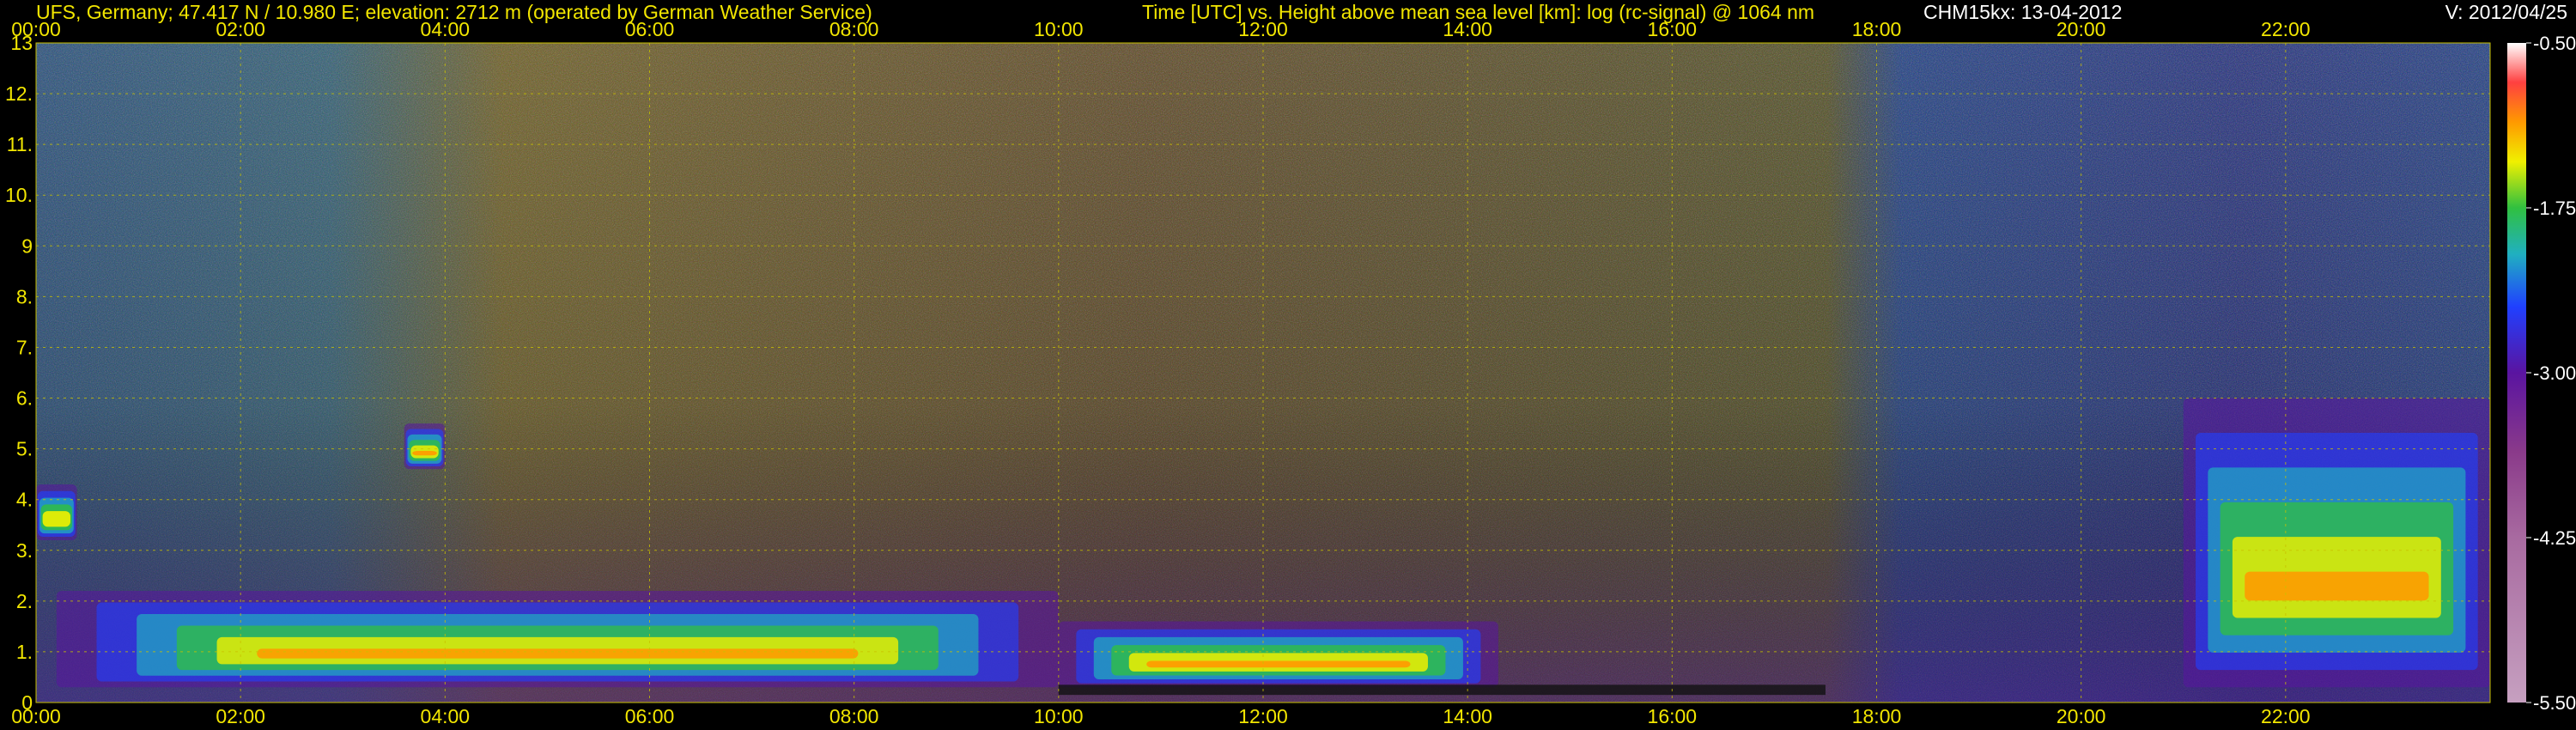  What do you see at coordinates (19, 195) in the screenshot?
I see `y-tick-label: 10.` at bounding box center [19, 195].